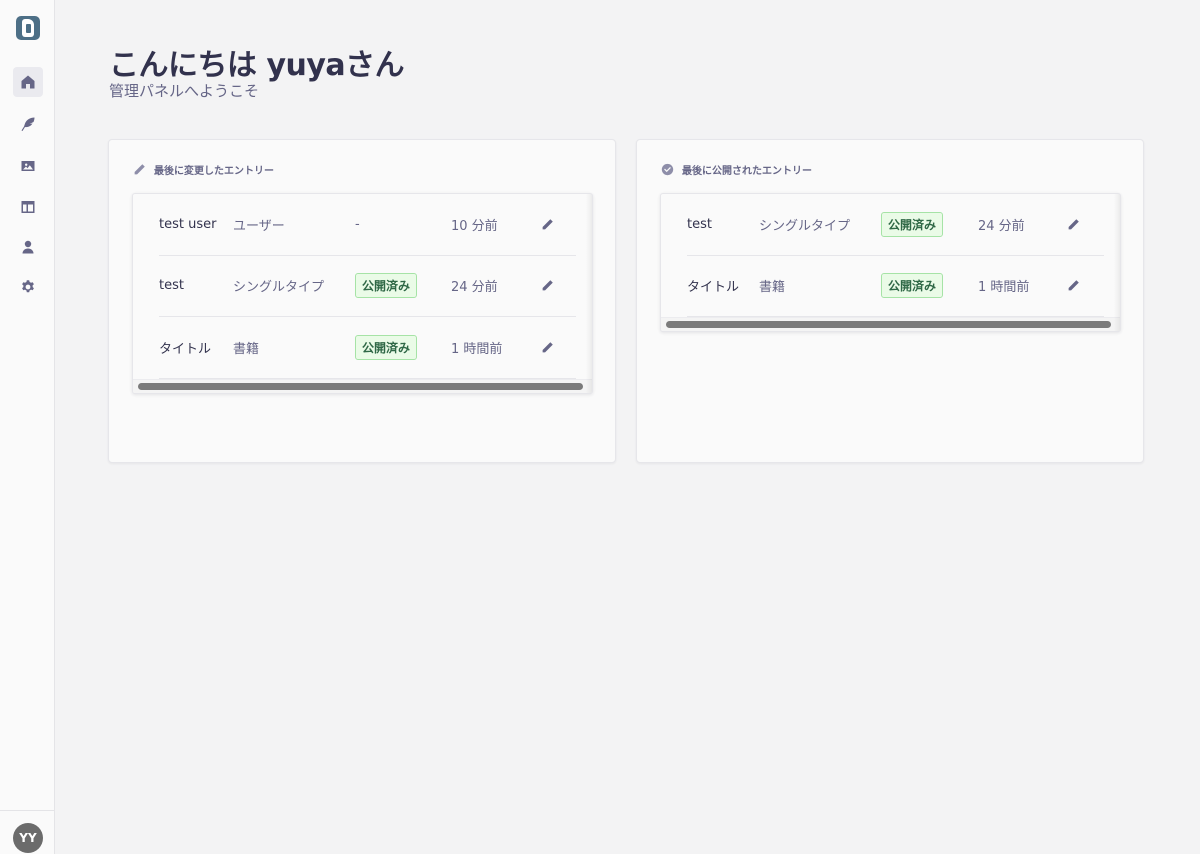 This screenshot has height=854, width=1200. What do you see at coordinates (474, 226) in the screenshot?
I see `entry-updated-time: 10 分前` at bounding box center [474, 226].